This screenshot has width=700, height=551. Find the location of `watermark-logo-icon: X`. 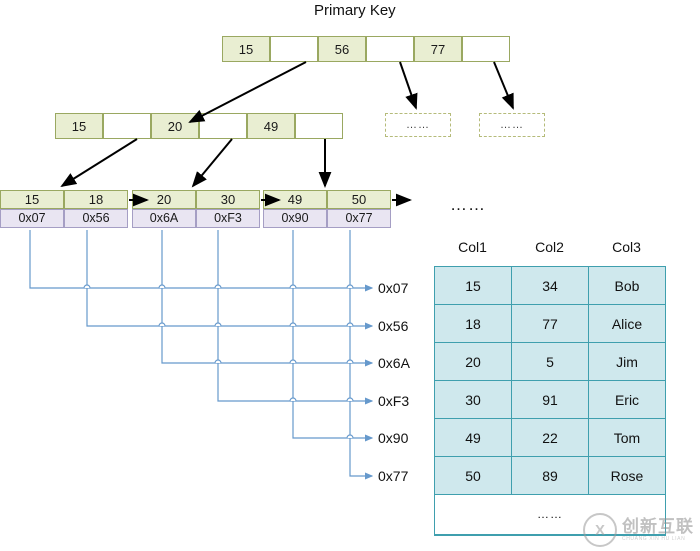

watermark-logo-icon: X is located at coordinates (600, 530).